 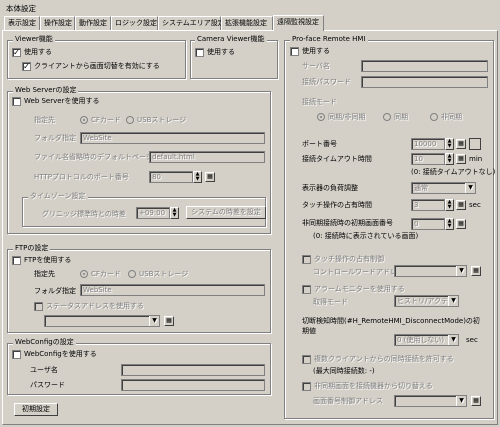 I want to click on web-dest-cf-label: CFカード, so click(x=106, y=120).